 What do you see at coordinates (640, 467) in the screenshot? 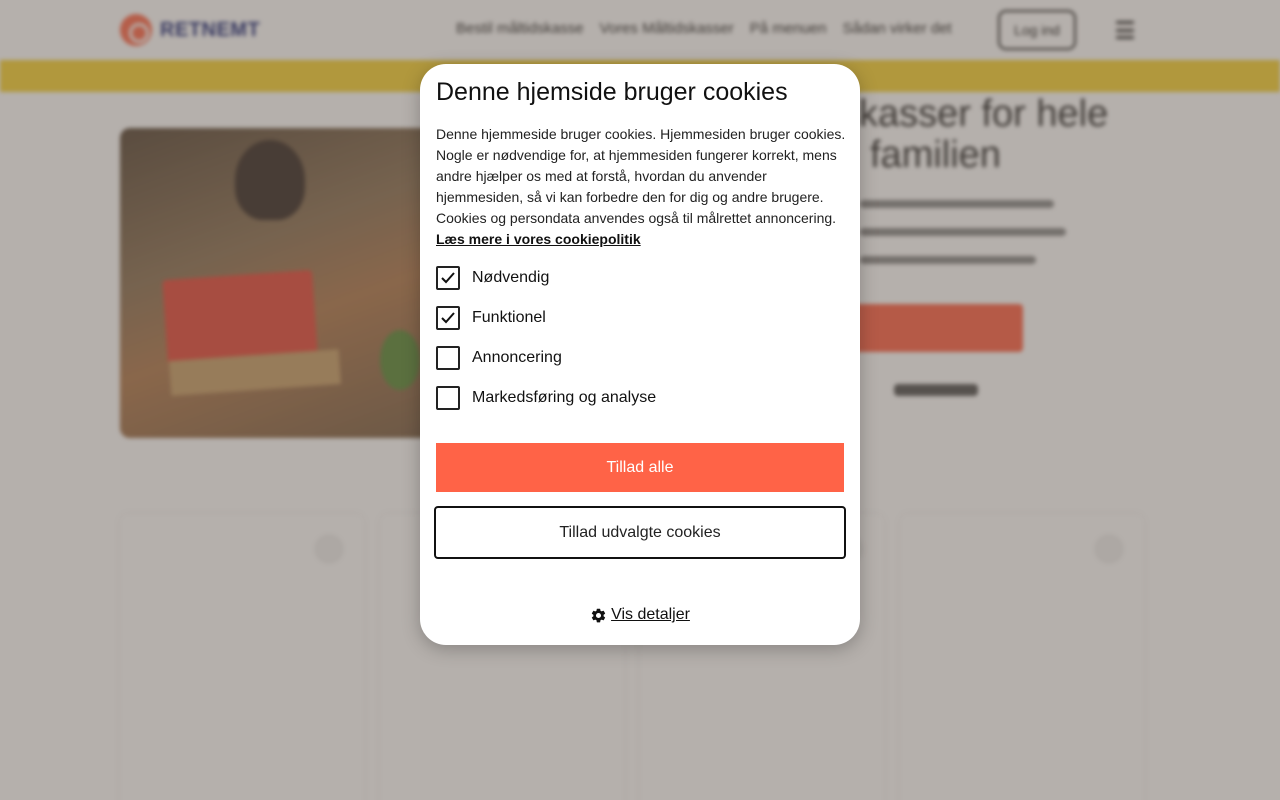
I see `allow-all-button: Tillad alle` at bounding box center [640, 467].